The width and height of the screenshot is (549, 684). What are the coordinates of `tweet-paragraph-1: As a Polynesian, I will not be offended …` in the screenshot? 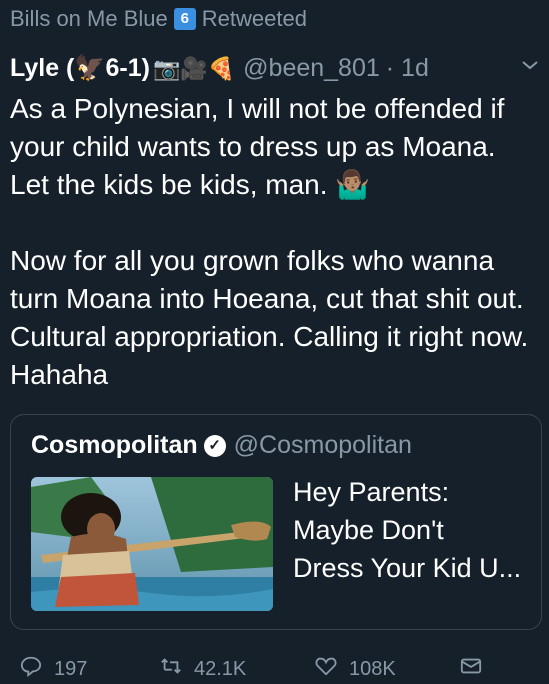 It's located at (257, 146).